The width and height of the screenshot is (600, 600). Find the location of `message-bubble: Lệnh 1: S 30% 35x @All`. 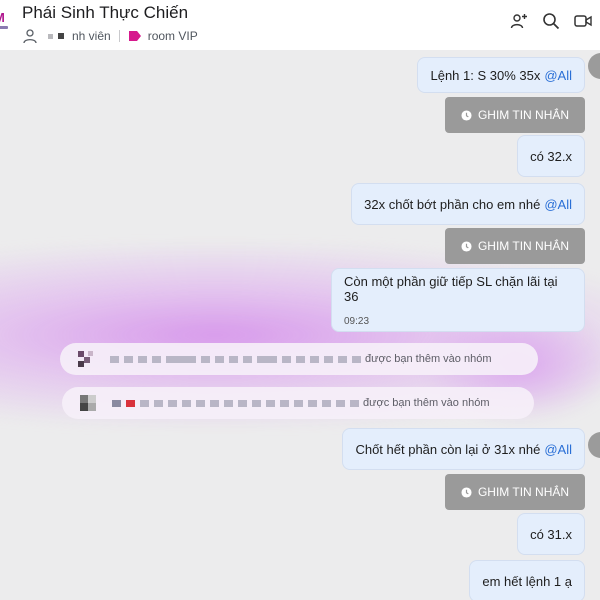

message-bubble: Lệnh 1: S 30% 35x @All is located at coordinates (501, 75).